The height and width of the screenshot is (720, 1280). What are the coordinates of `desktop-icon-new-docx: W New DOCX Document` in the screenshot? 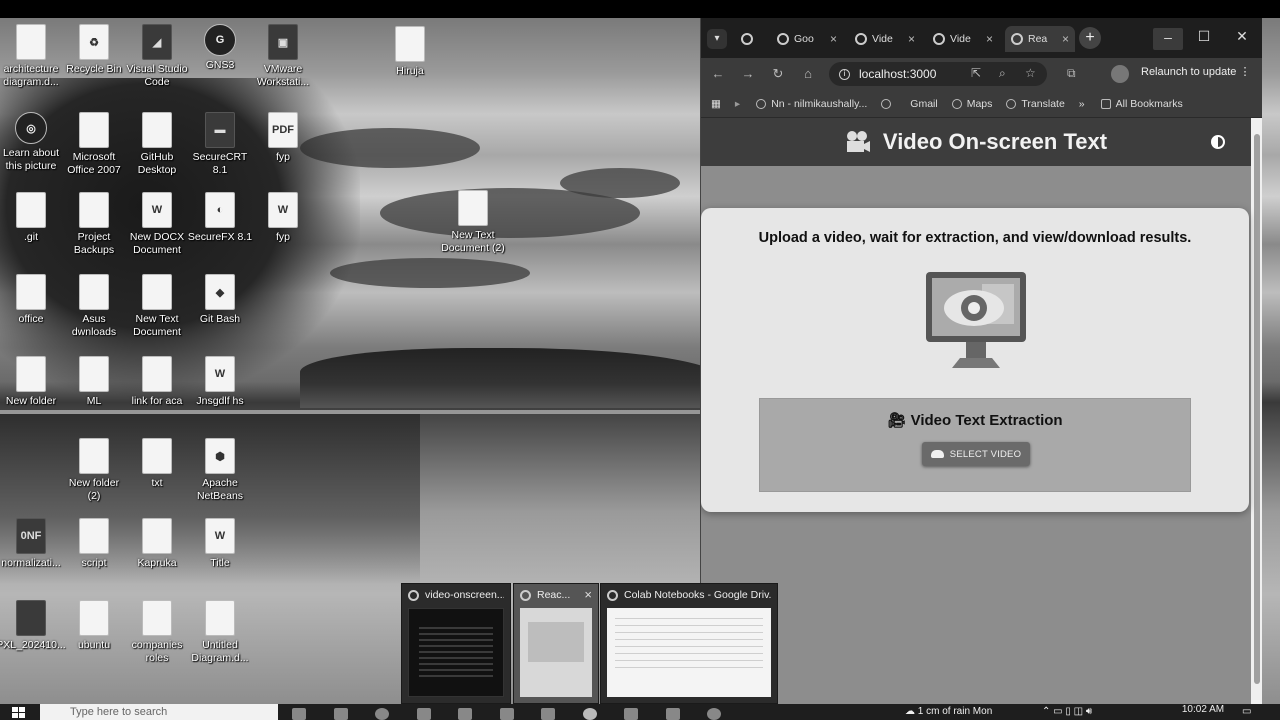 It's located at (157, 224).